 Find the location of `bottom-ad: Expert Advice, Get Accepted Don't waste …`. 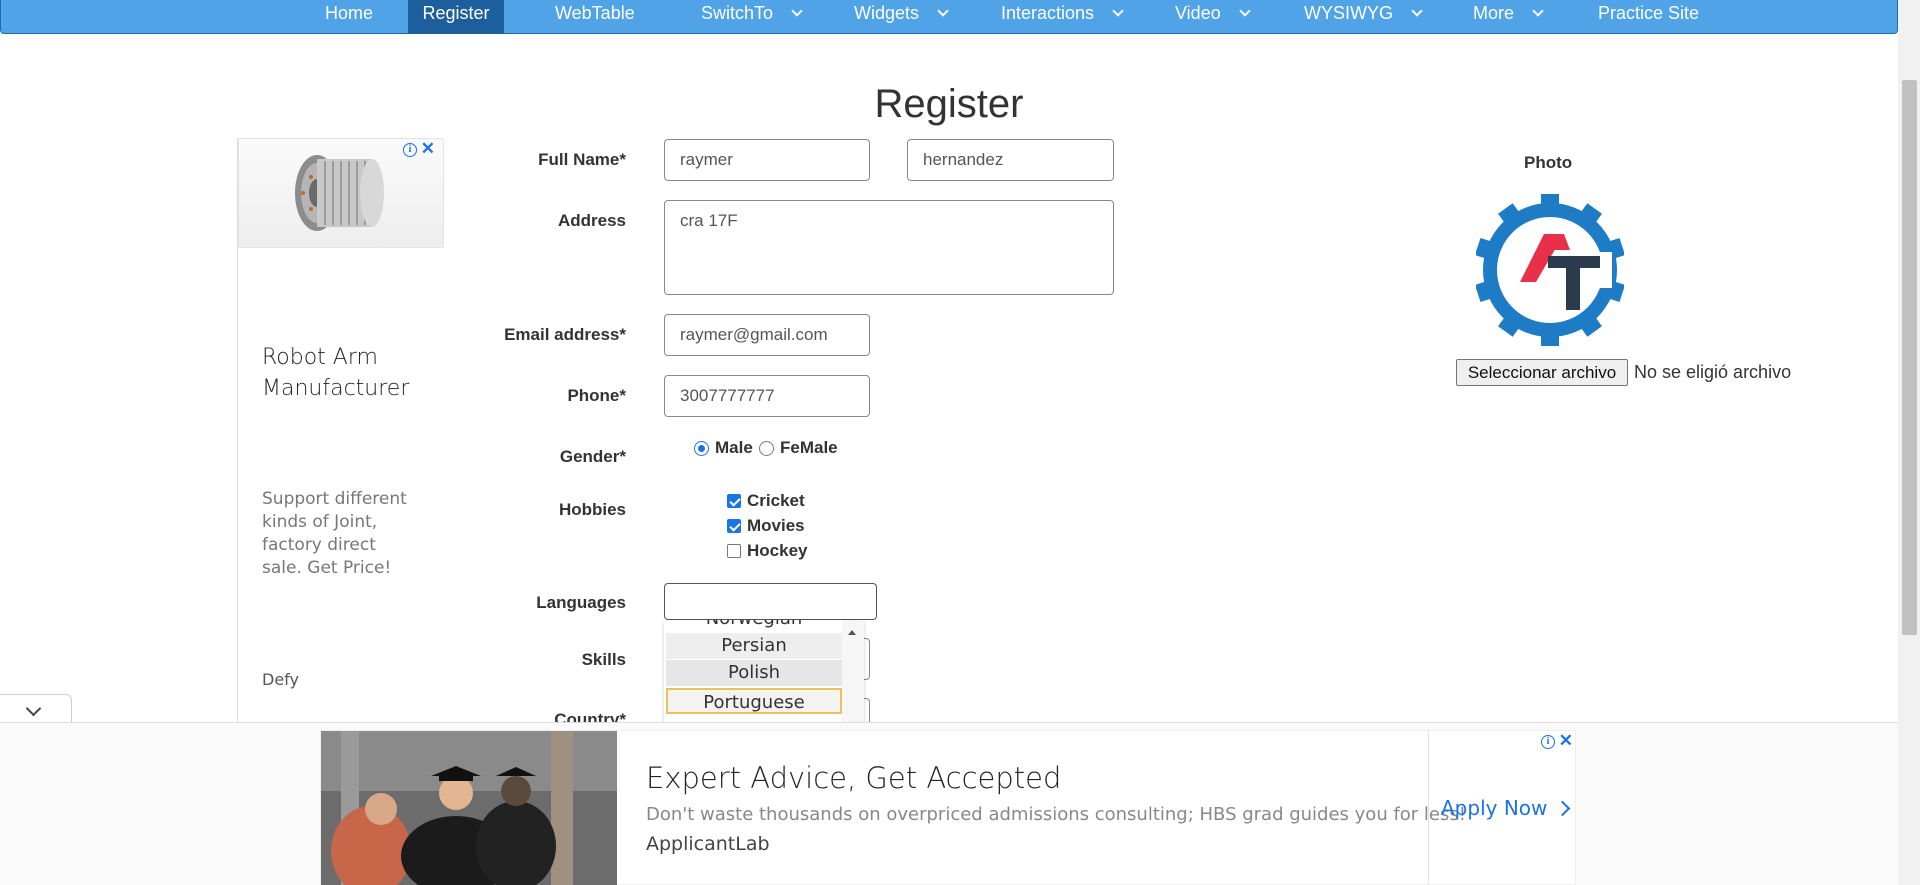

bottom-ad: Expert Advice, Get Accepted Don't waste … is located at coordinates (948, 807).